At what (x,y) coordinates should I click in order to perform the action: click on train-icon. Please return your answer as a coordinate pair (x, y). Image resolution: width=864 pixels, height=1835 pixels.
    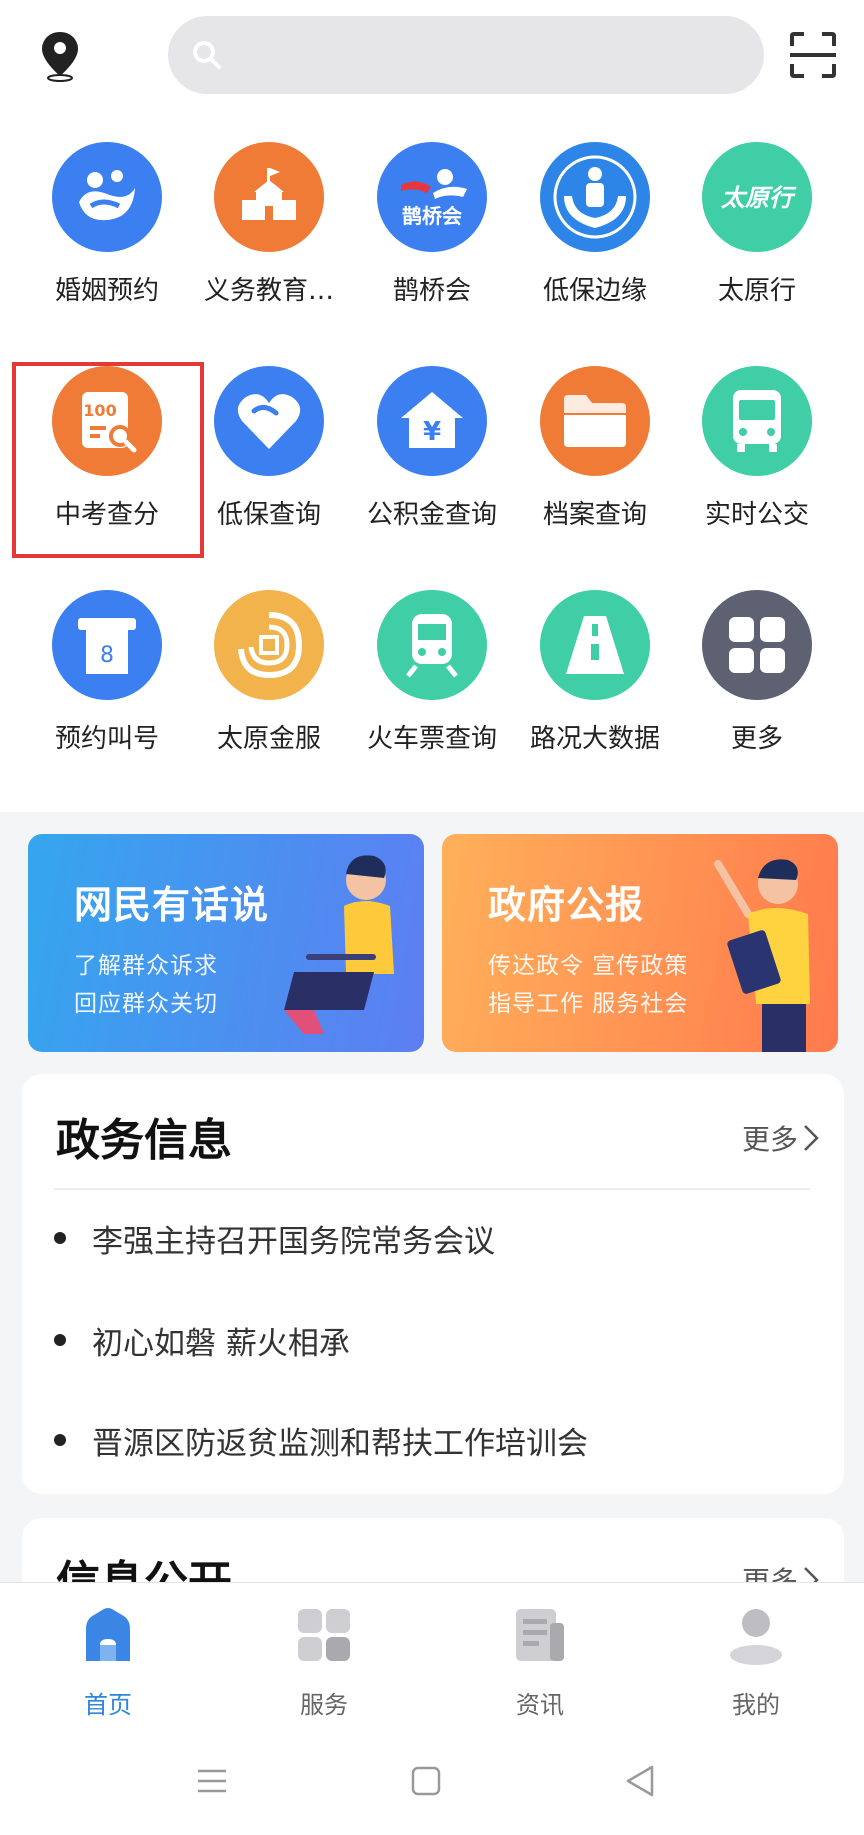
    Looking at the image, I should click on (432, 645).